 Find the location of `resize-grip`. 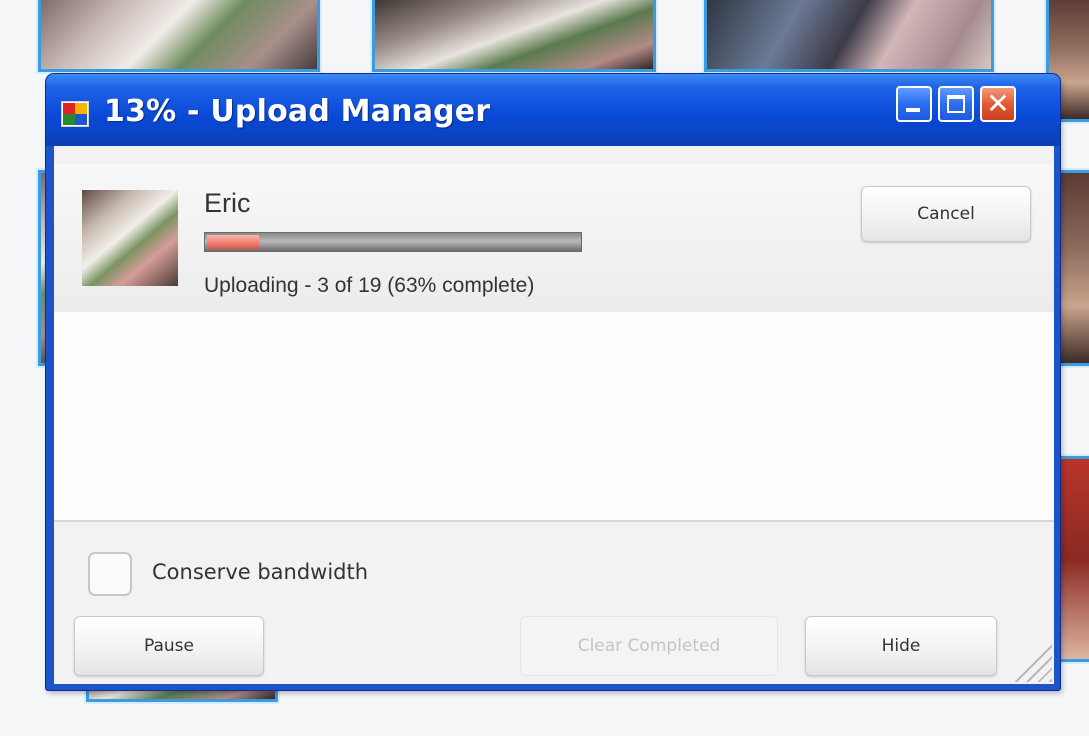

resize-grip is located at coordinates (1032, 662).